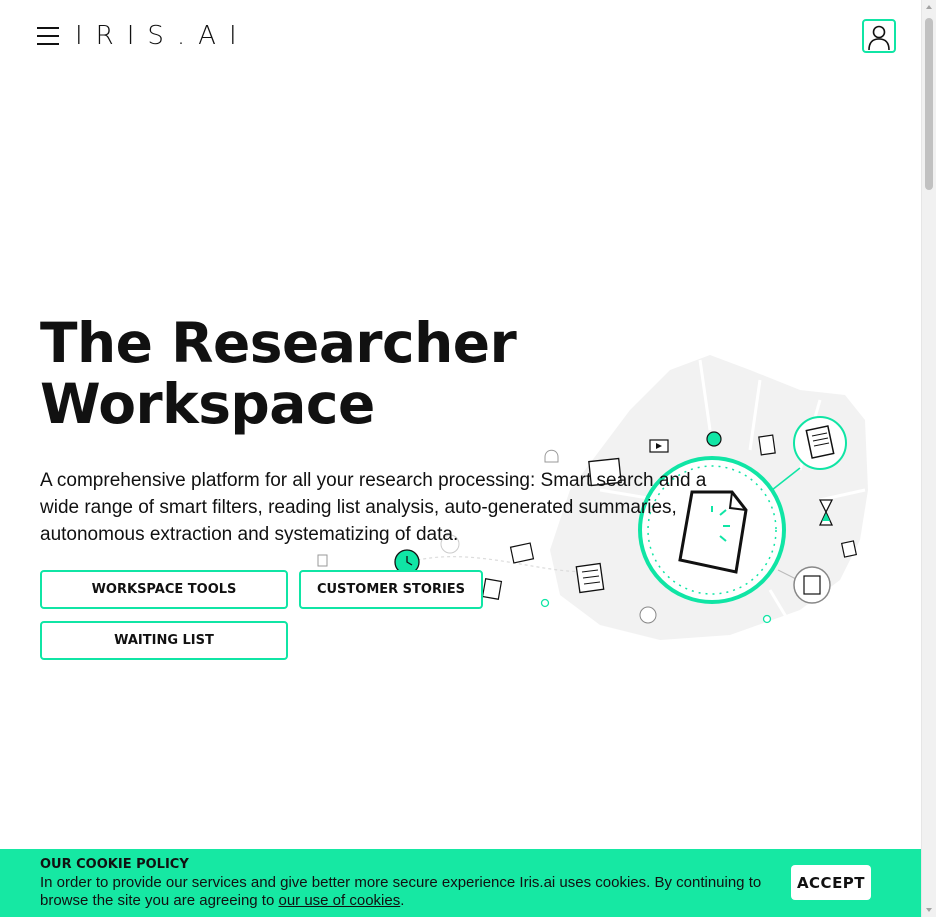 The height and width of the screenshot is (917, 936). What do you see at coordinates (162, 36) in the screenshot?
I see `logo: IRIS.AI` at bounding box center [162, 36].